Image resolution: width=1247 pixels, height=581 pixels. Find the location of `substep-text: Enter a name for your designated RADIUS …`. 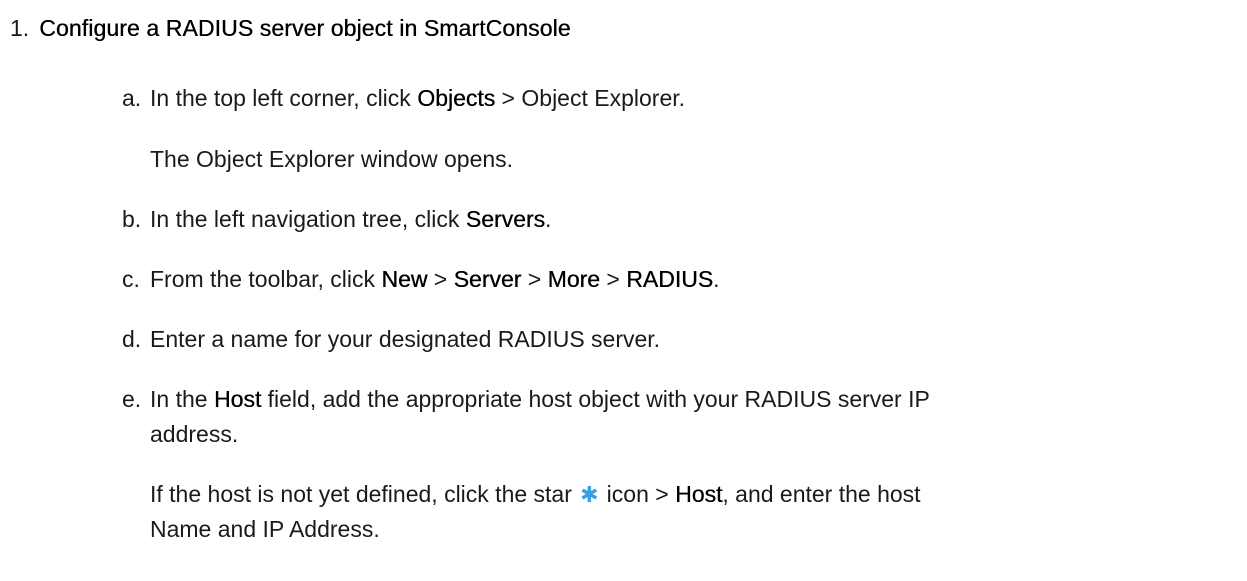

substep-text: Enter a name for your designated RADIUS … is located at coordinates (405, 339).